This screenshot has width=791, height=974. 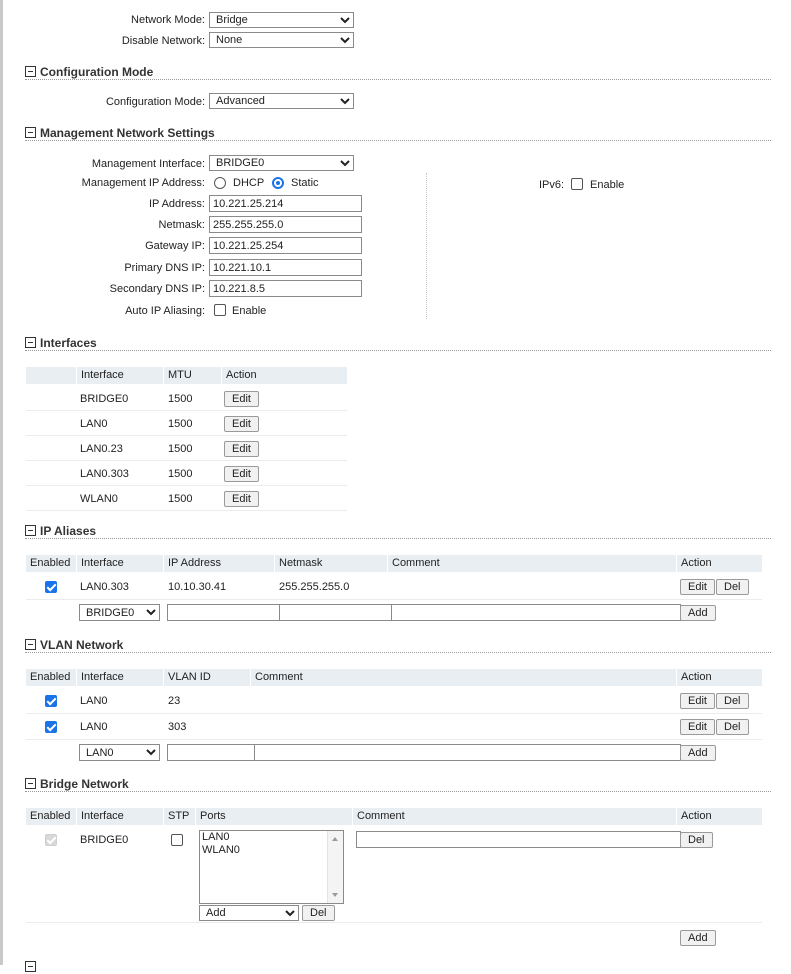 I want to click on next-section, so click(x=32, y=967).